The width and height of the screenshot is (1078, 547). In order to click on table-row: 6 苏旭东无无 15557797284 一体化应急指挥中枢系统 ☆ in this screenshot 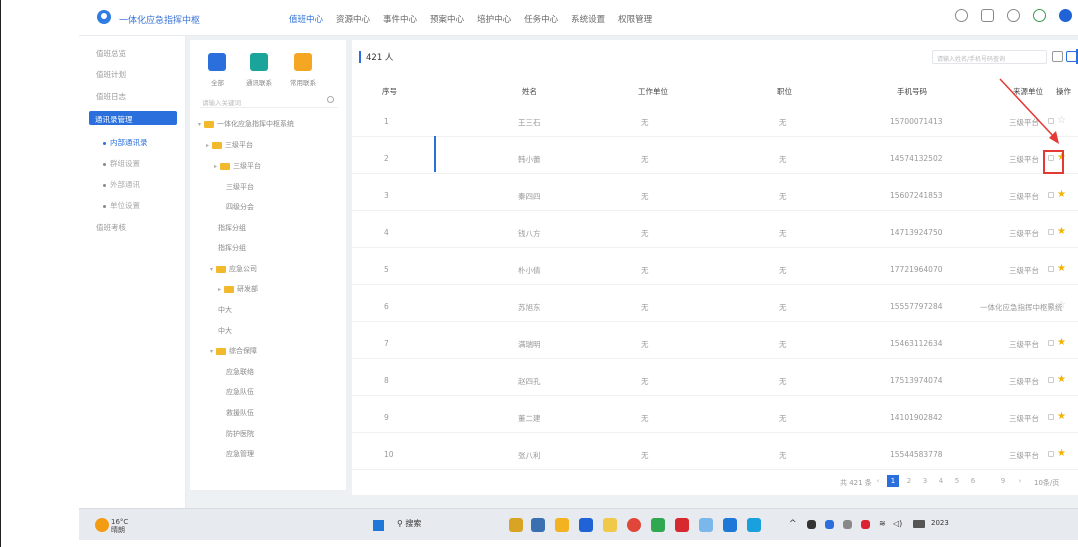, I will do `click(715, 303)`.